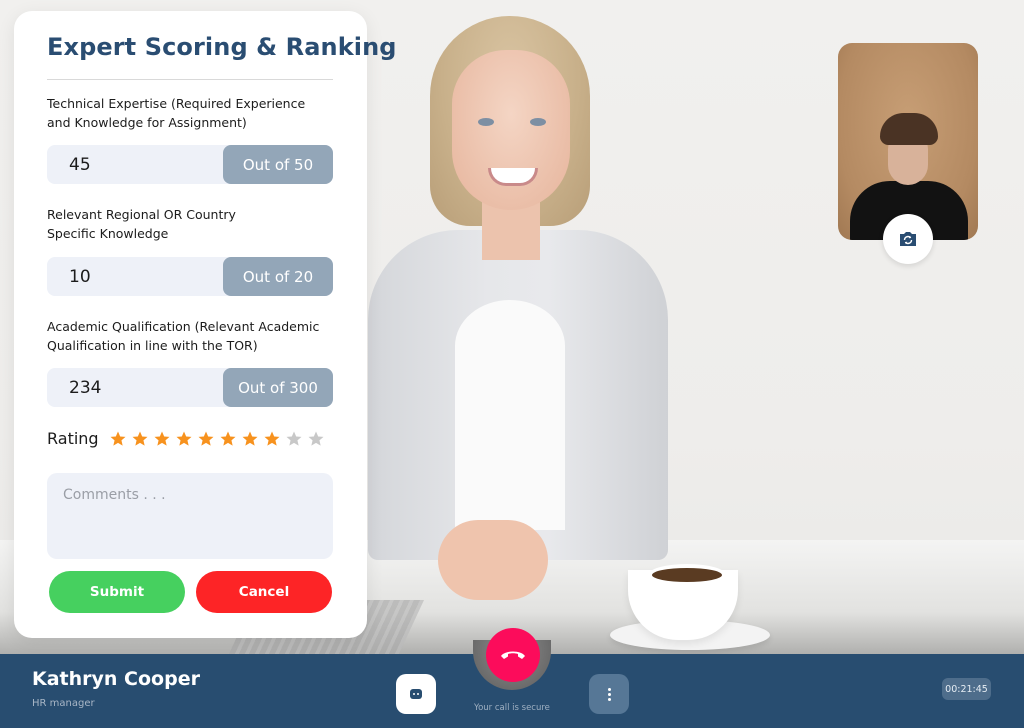  What do you see at coordinates (152, 345) in the screenshot?
I see `criterion-label-line: Qualification in line with the TOR)` at bounding box center [152, 345].